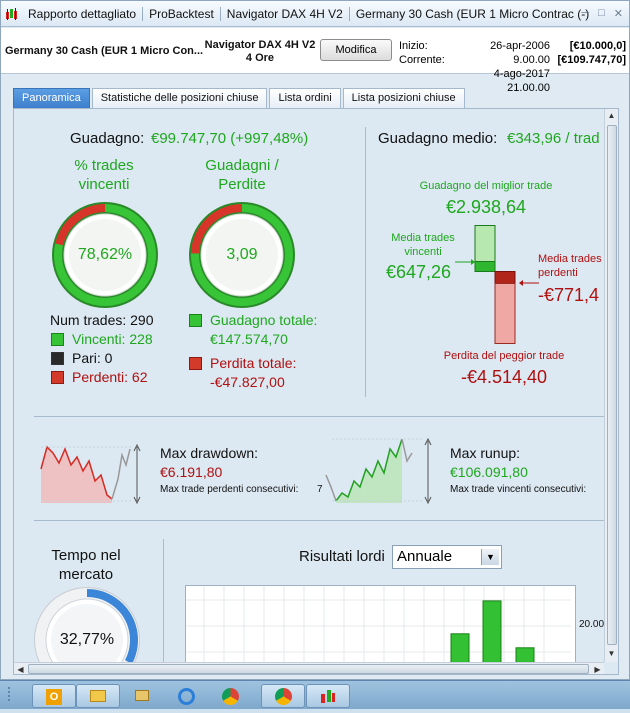  I want to click on avg-win-arrow-icon, so click(465, 262).